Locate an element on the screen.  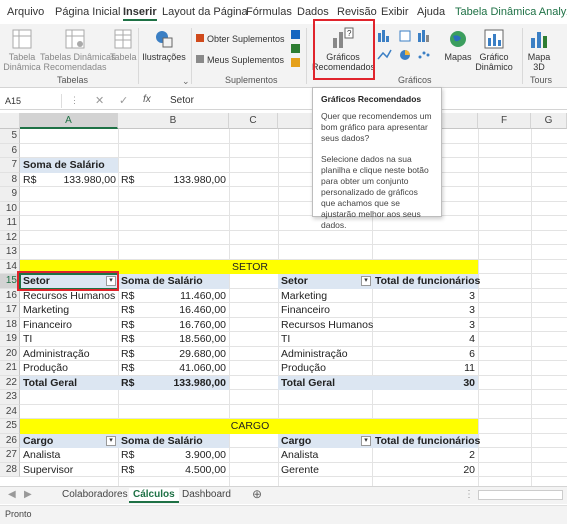
pivot1-row-value: 41.060,00 is located at coordinates (183, 368).